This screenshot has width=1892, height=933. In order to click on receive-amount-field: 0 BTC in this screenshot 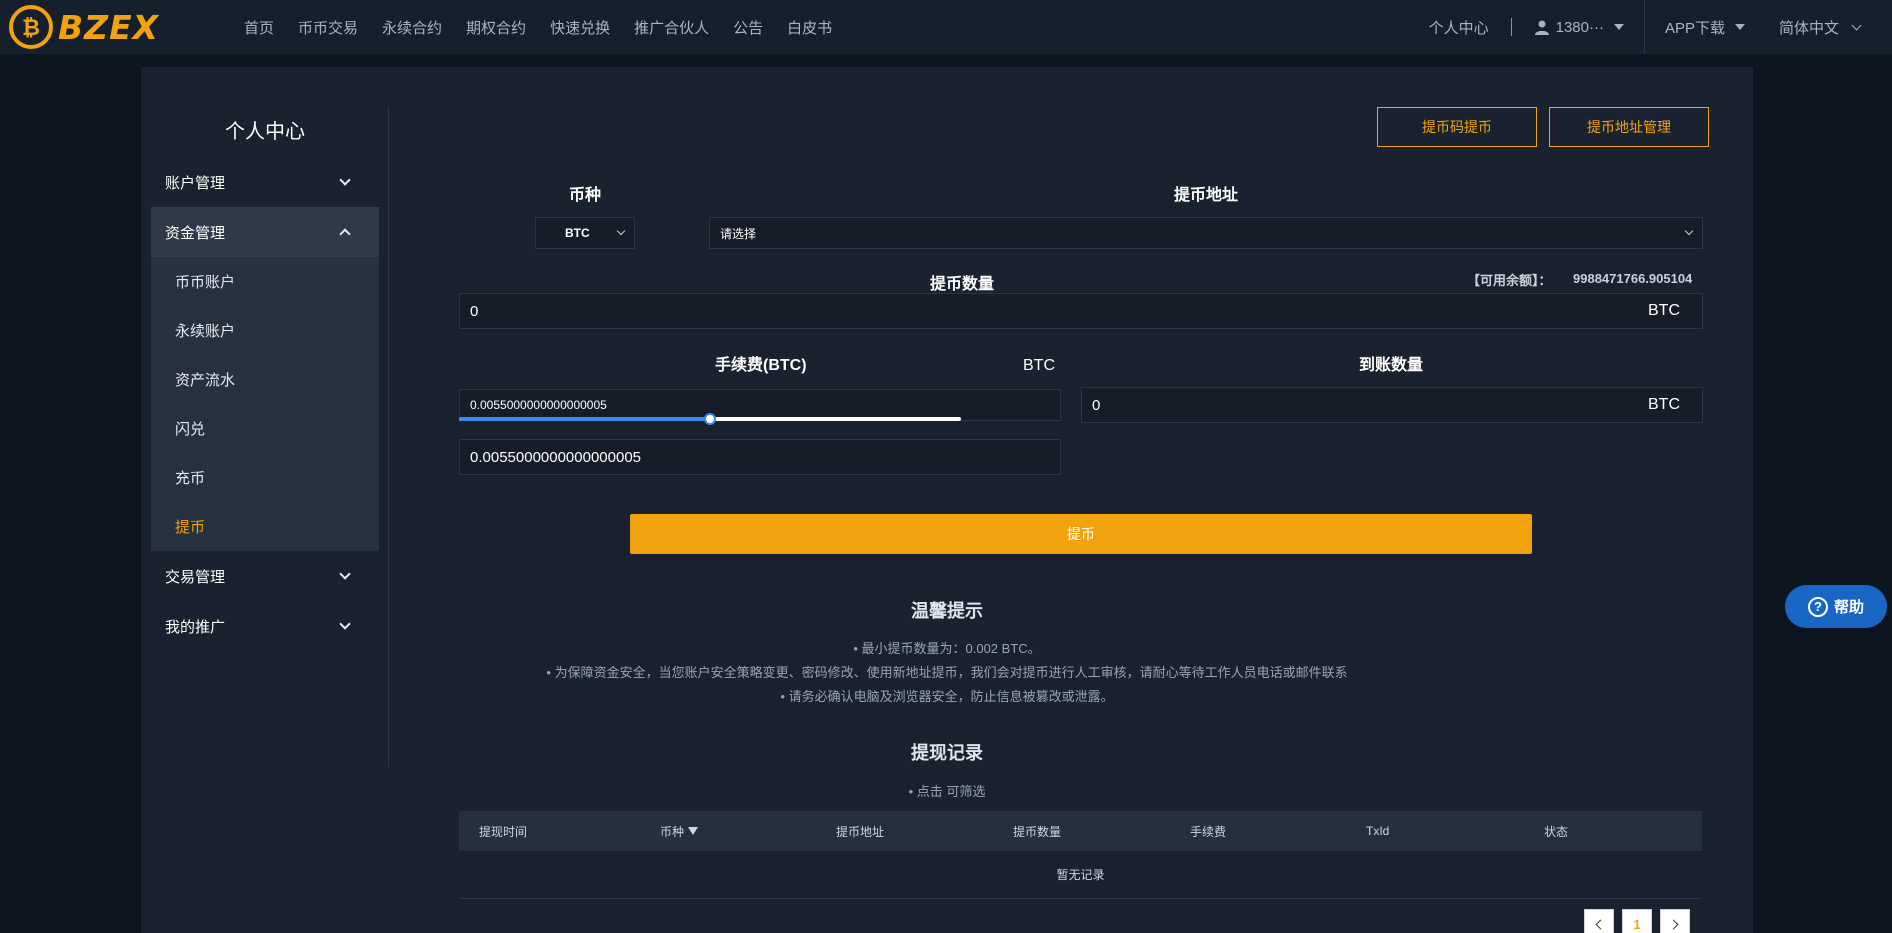, I will do `click(1392, 405)`.